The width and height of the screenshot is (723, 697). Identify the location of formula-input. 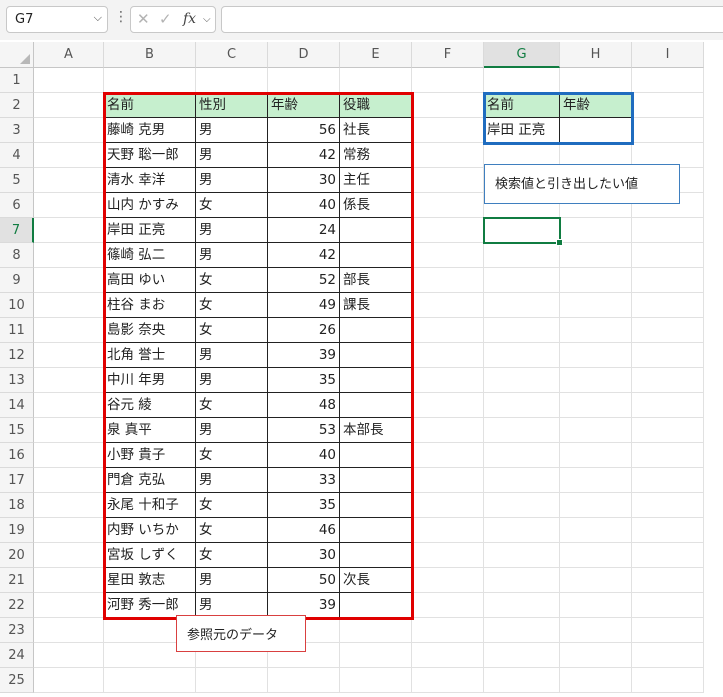
(472, 19).